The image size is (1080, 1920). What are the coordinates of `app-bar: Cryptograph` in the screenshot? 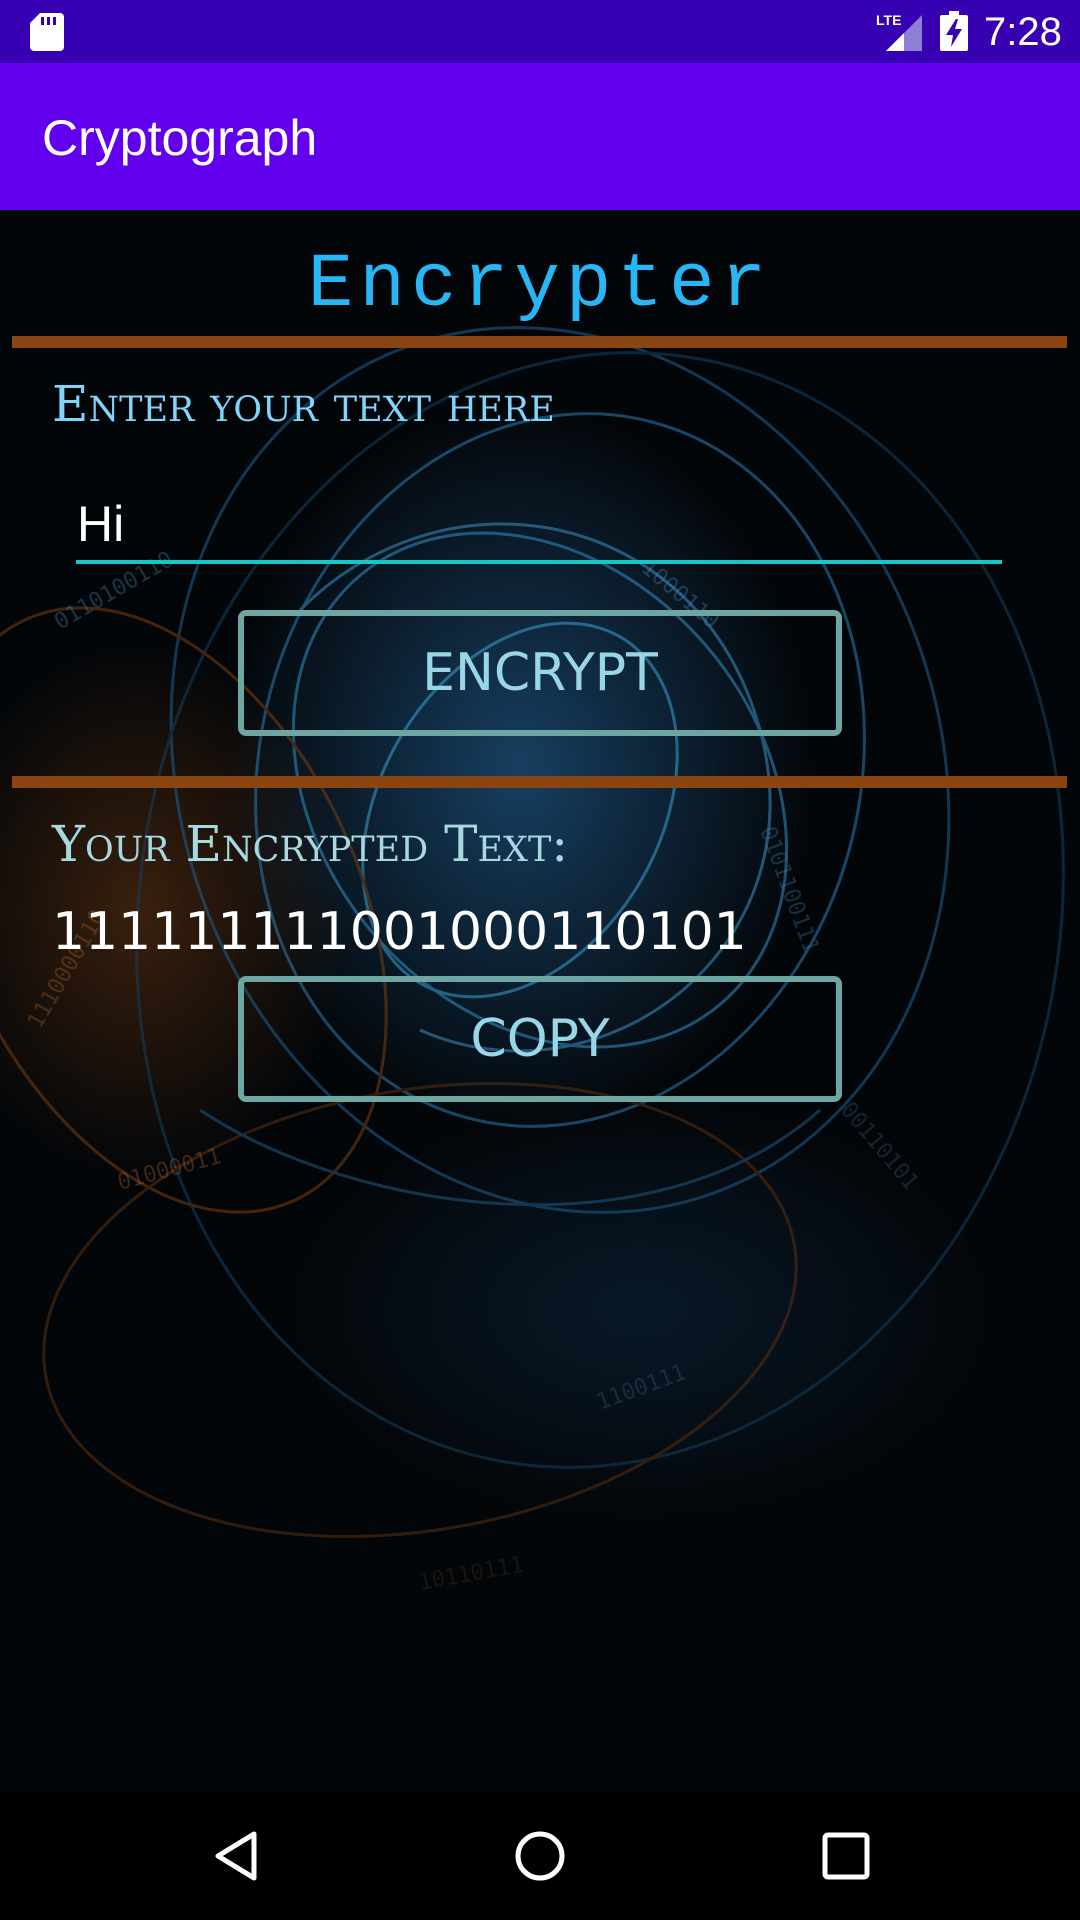 It's located at (540, 136).